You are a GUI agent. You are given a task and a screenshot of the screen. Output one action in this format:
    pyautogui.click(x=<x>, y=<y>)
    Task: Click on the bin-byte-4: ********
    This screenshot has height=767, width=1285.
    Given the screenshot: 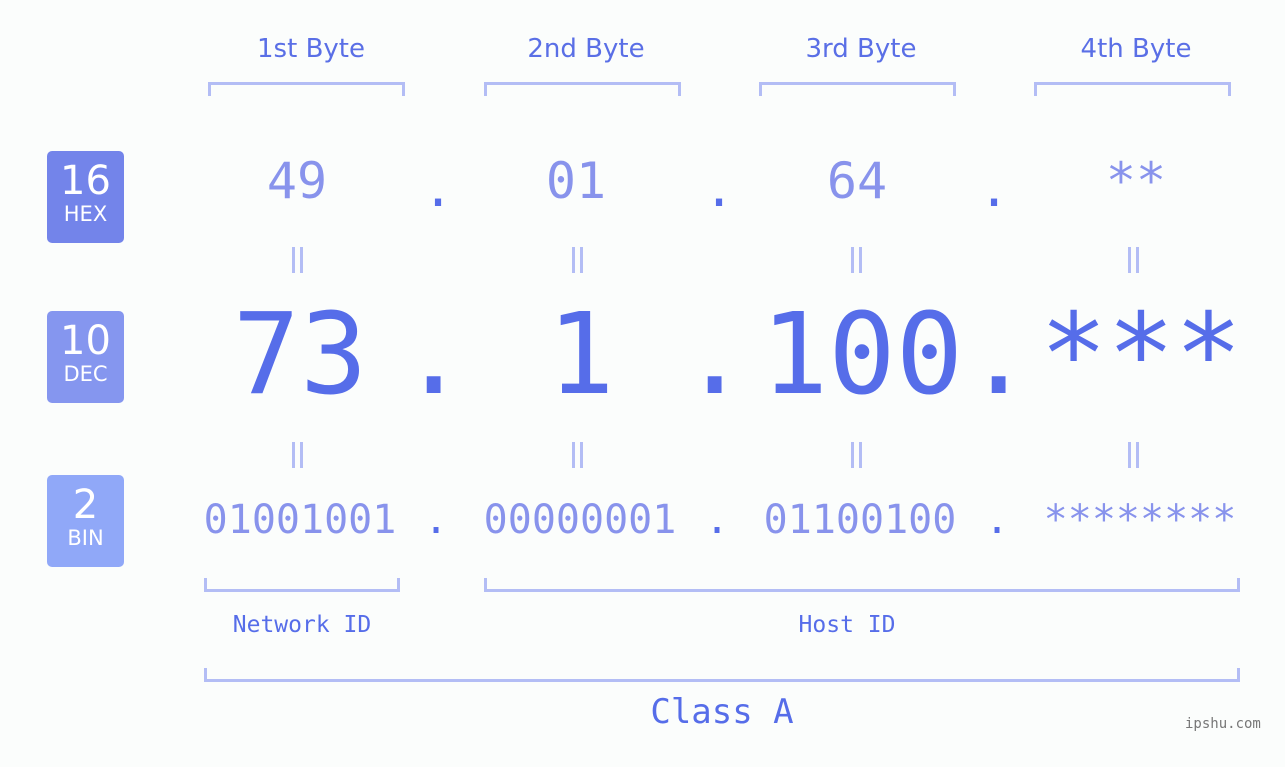 What is the action you would take?
    pyautogui.click(x=1140, y=520)
    